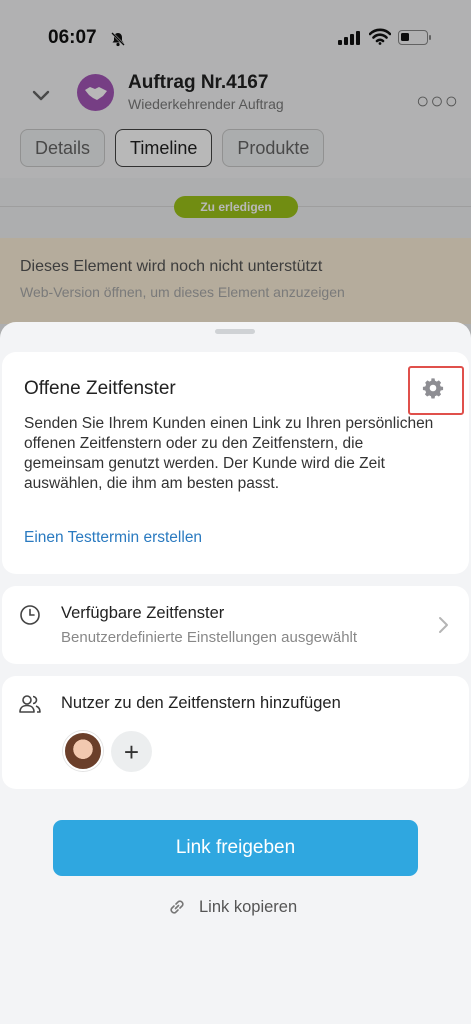  Describe the element at coordinates (30, 615) in the screenshot. I see `clock-icon` at that location.